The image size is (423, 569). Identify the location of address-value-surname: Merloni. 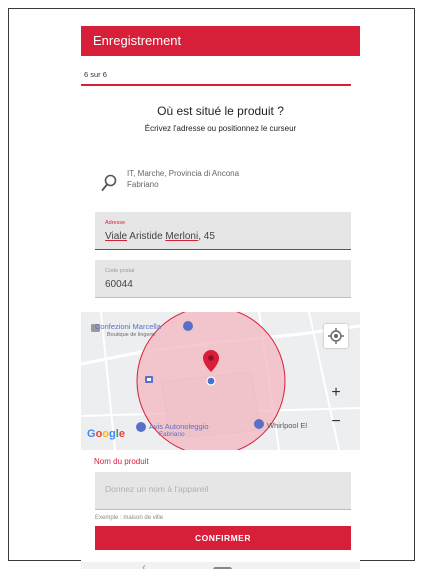
(182, 236).